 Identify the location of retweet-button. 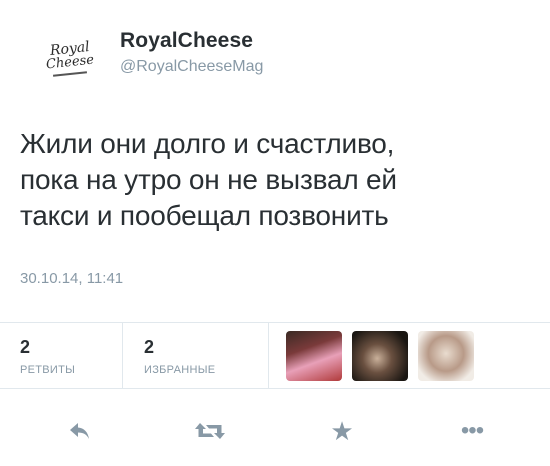
(210, 431).